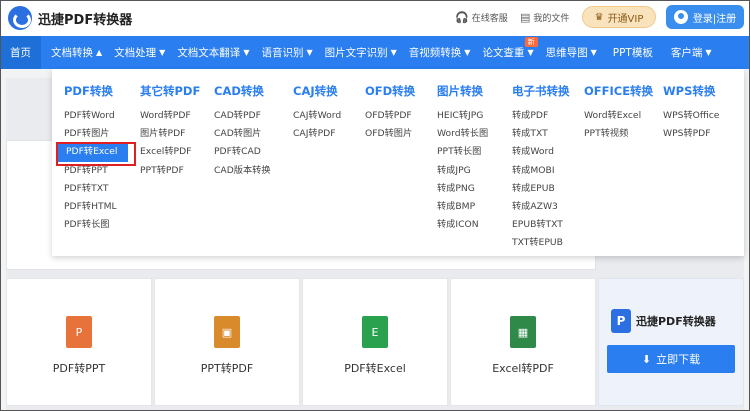 This screenshot has height=411, width=750. I want to click on menu-item: PPT转视频, so click(618, 134).